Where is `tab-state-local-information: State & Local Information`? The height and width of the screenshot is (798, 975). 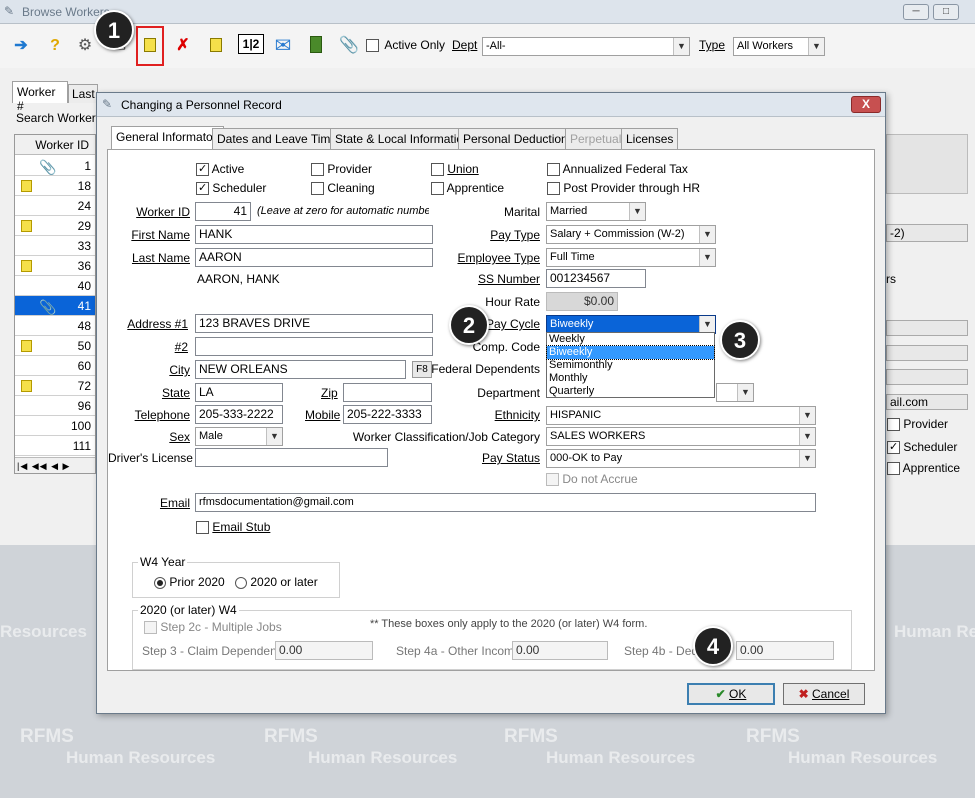
tab-state-local-information: State & Local Information is located at coordinates (402, 138).